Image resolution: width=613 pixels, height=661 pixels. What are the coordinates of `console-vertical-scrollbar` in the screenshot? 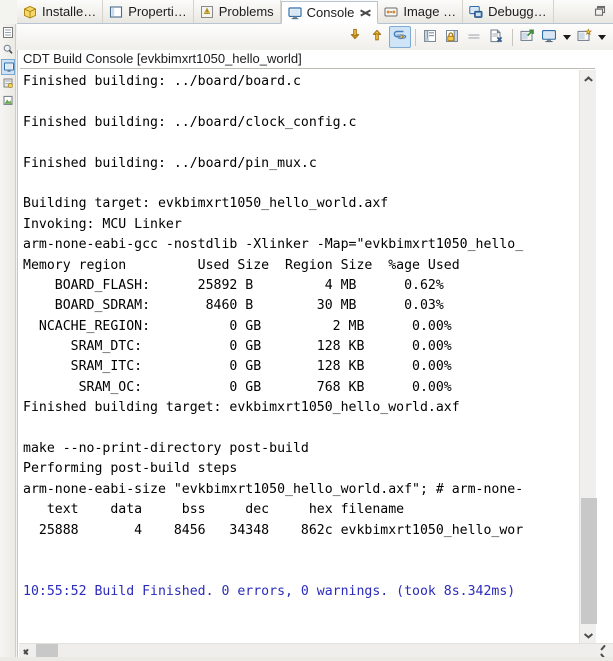 It's located at (588, 357).